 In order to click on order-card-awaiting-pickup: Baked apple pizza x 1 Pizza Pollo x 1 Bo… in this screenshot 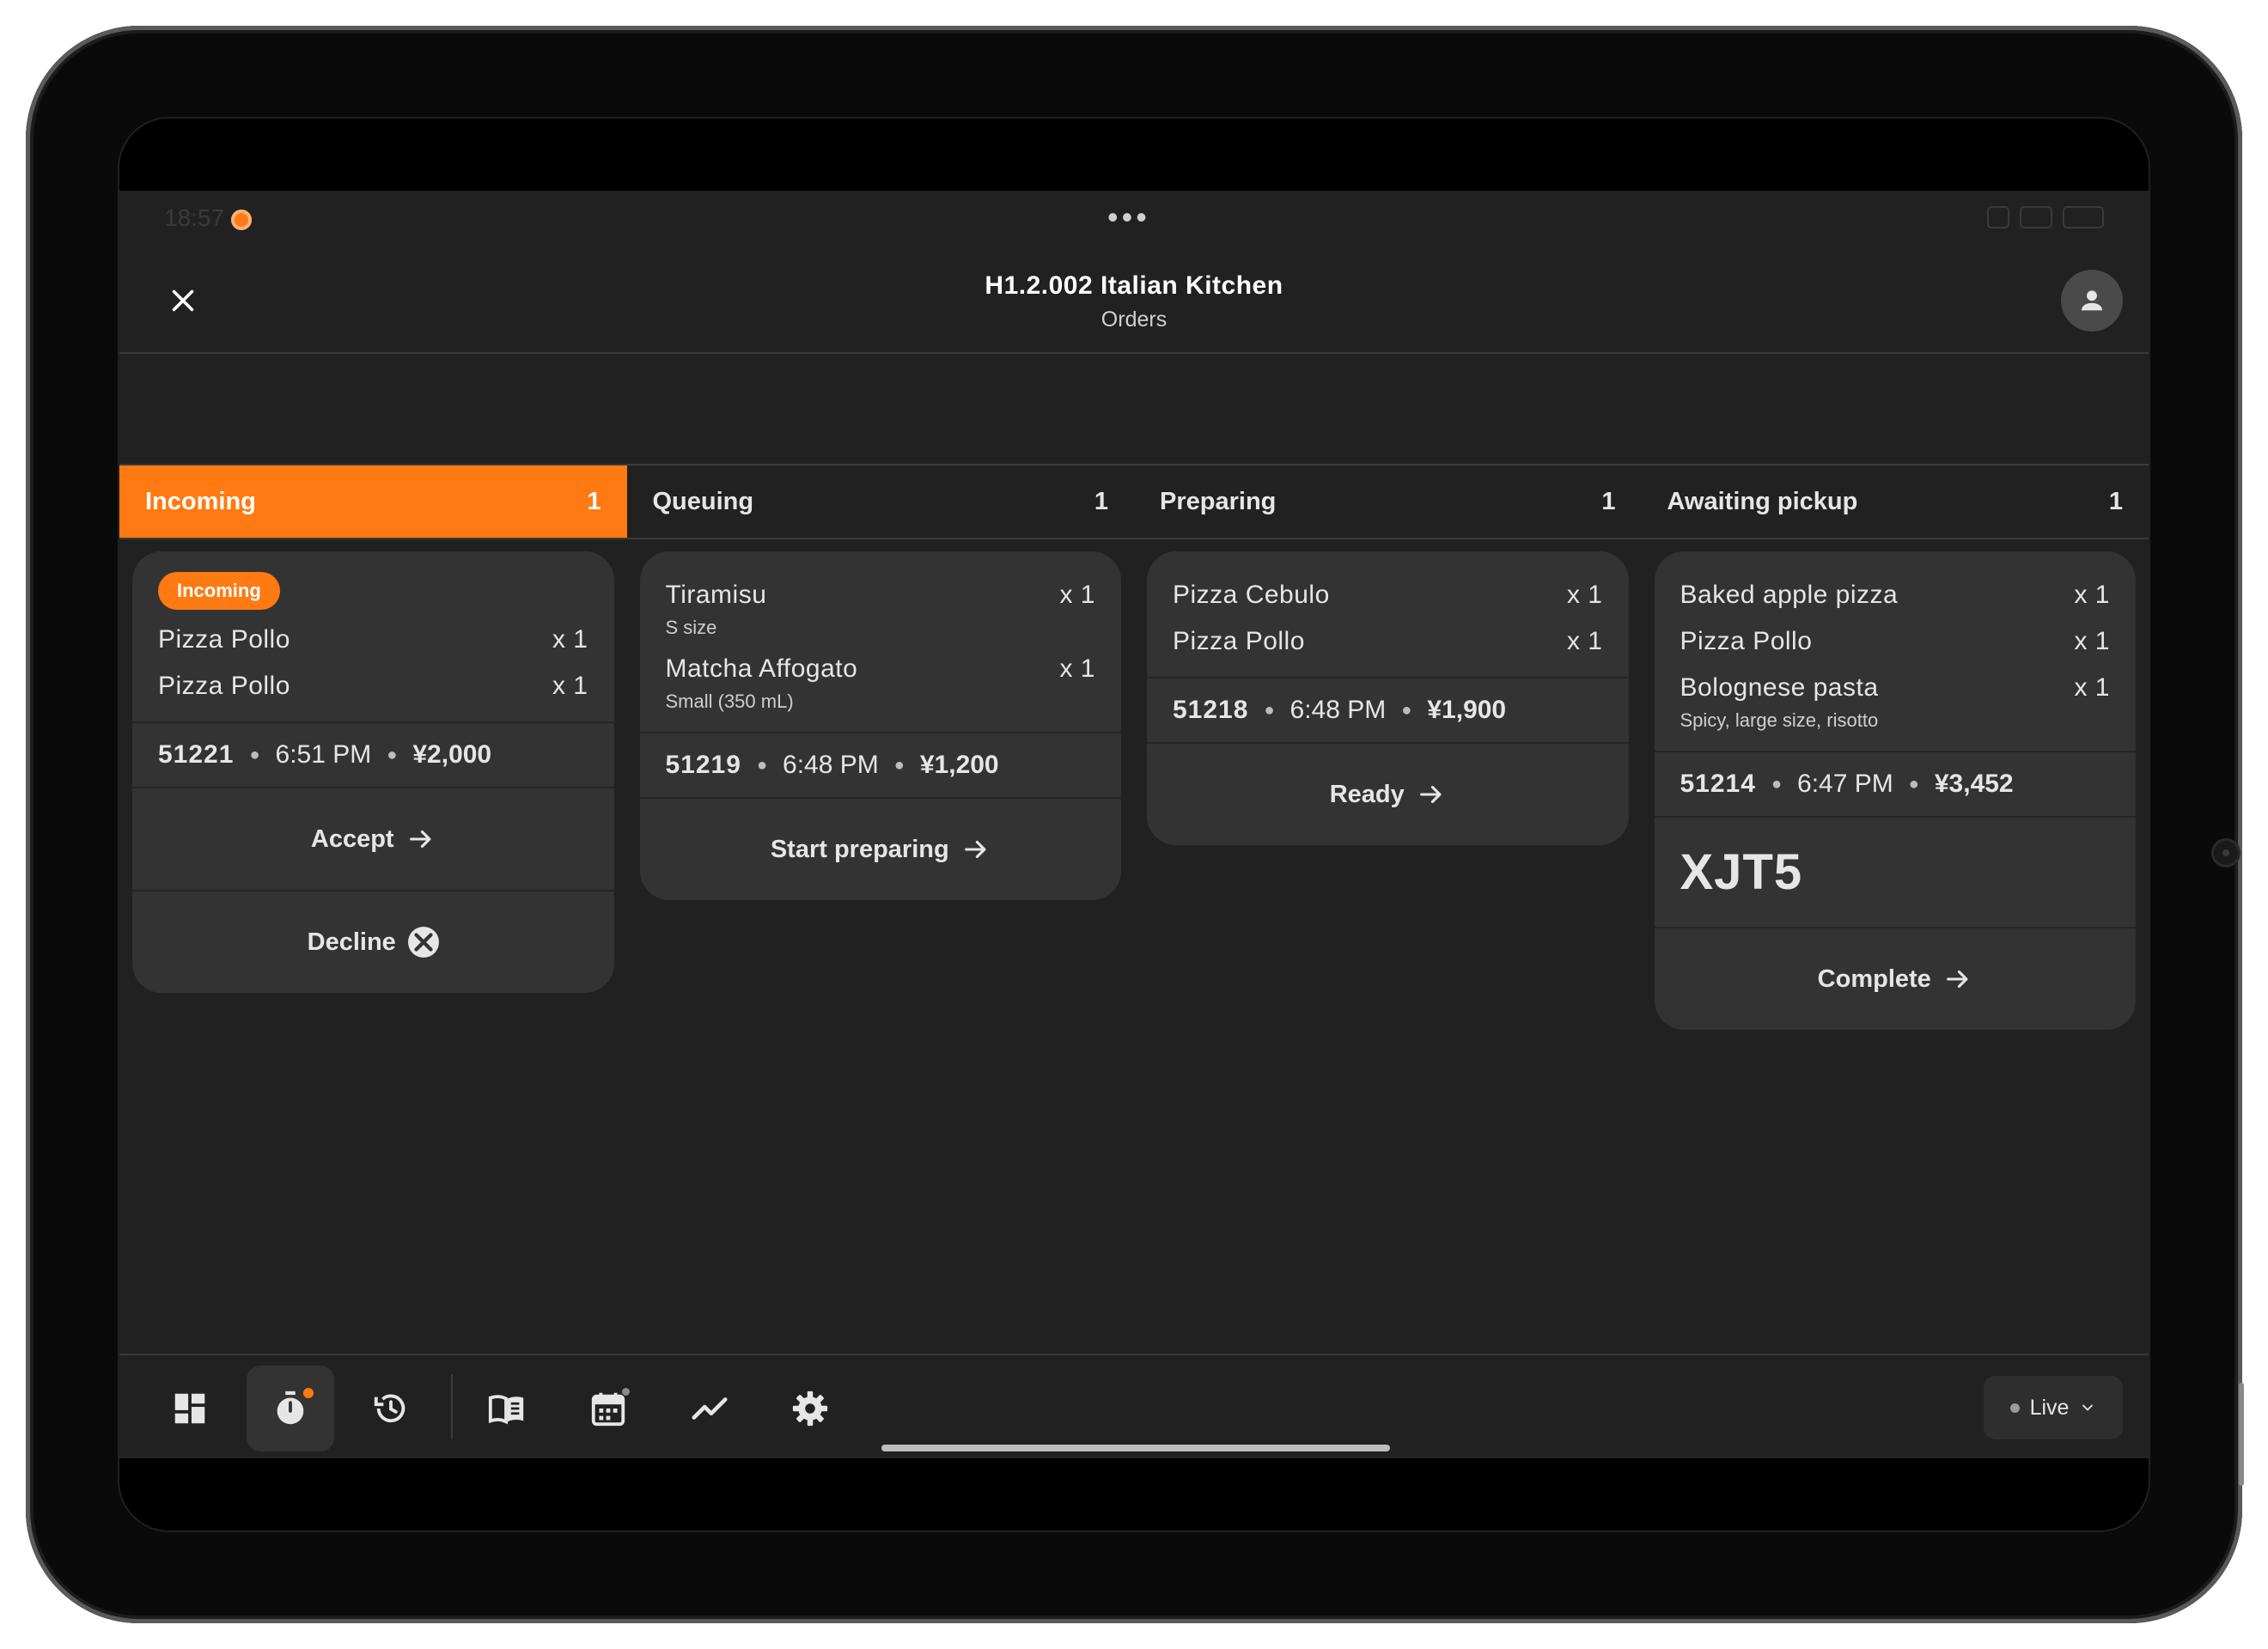, I will do `click(1895, 790)`.